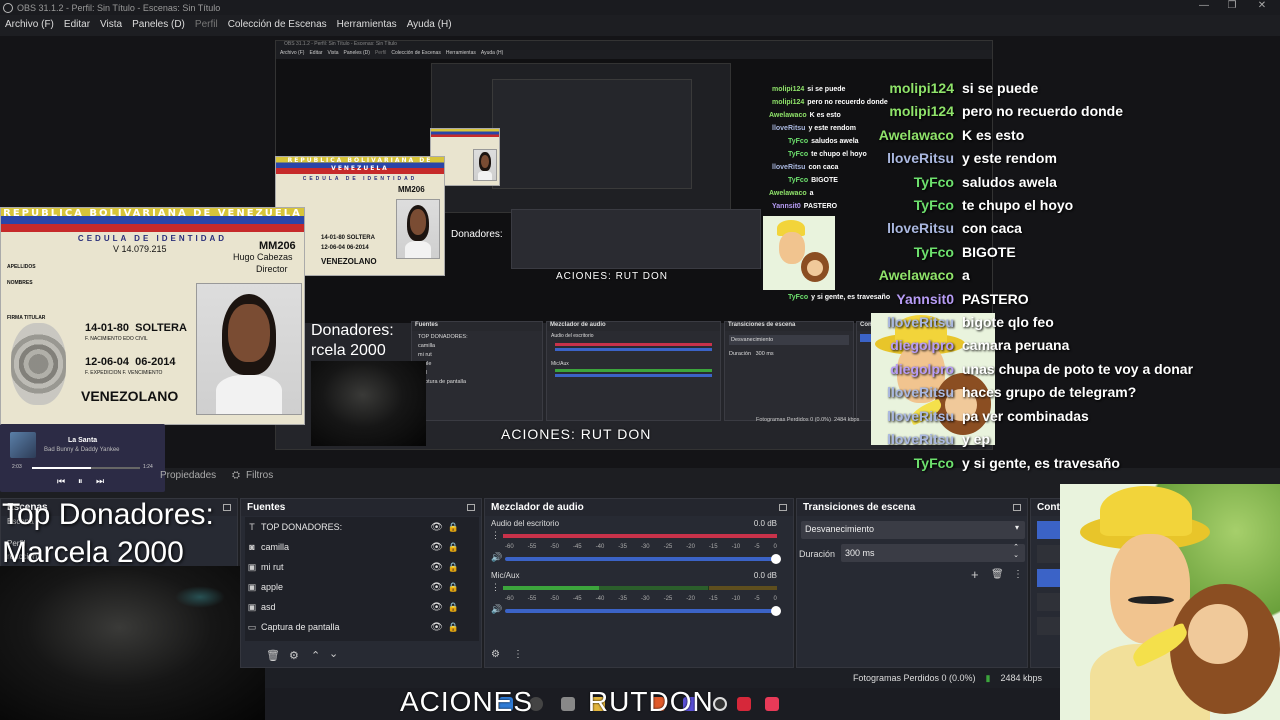 Image resolution: width=1280 pixels, height=720 pixels. What do you see at coordinates (808, 420) in the screenshot?
I see `nested-status: Fotogramas Perdidos 0 (0.0%) 2484 kbps` at bounding box center [808, 420].